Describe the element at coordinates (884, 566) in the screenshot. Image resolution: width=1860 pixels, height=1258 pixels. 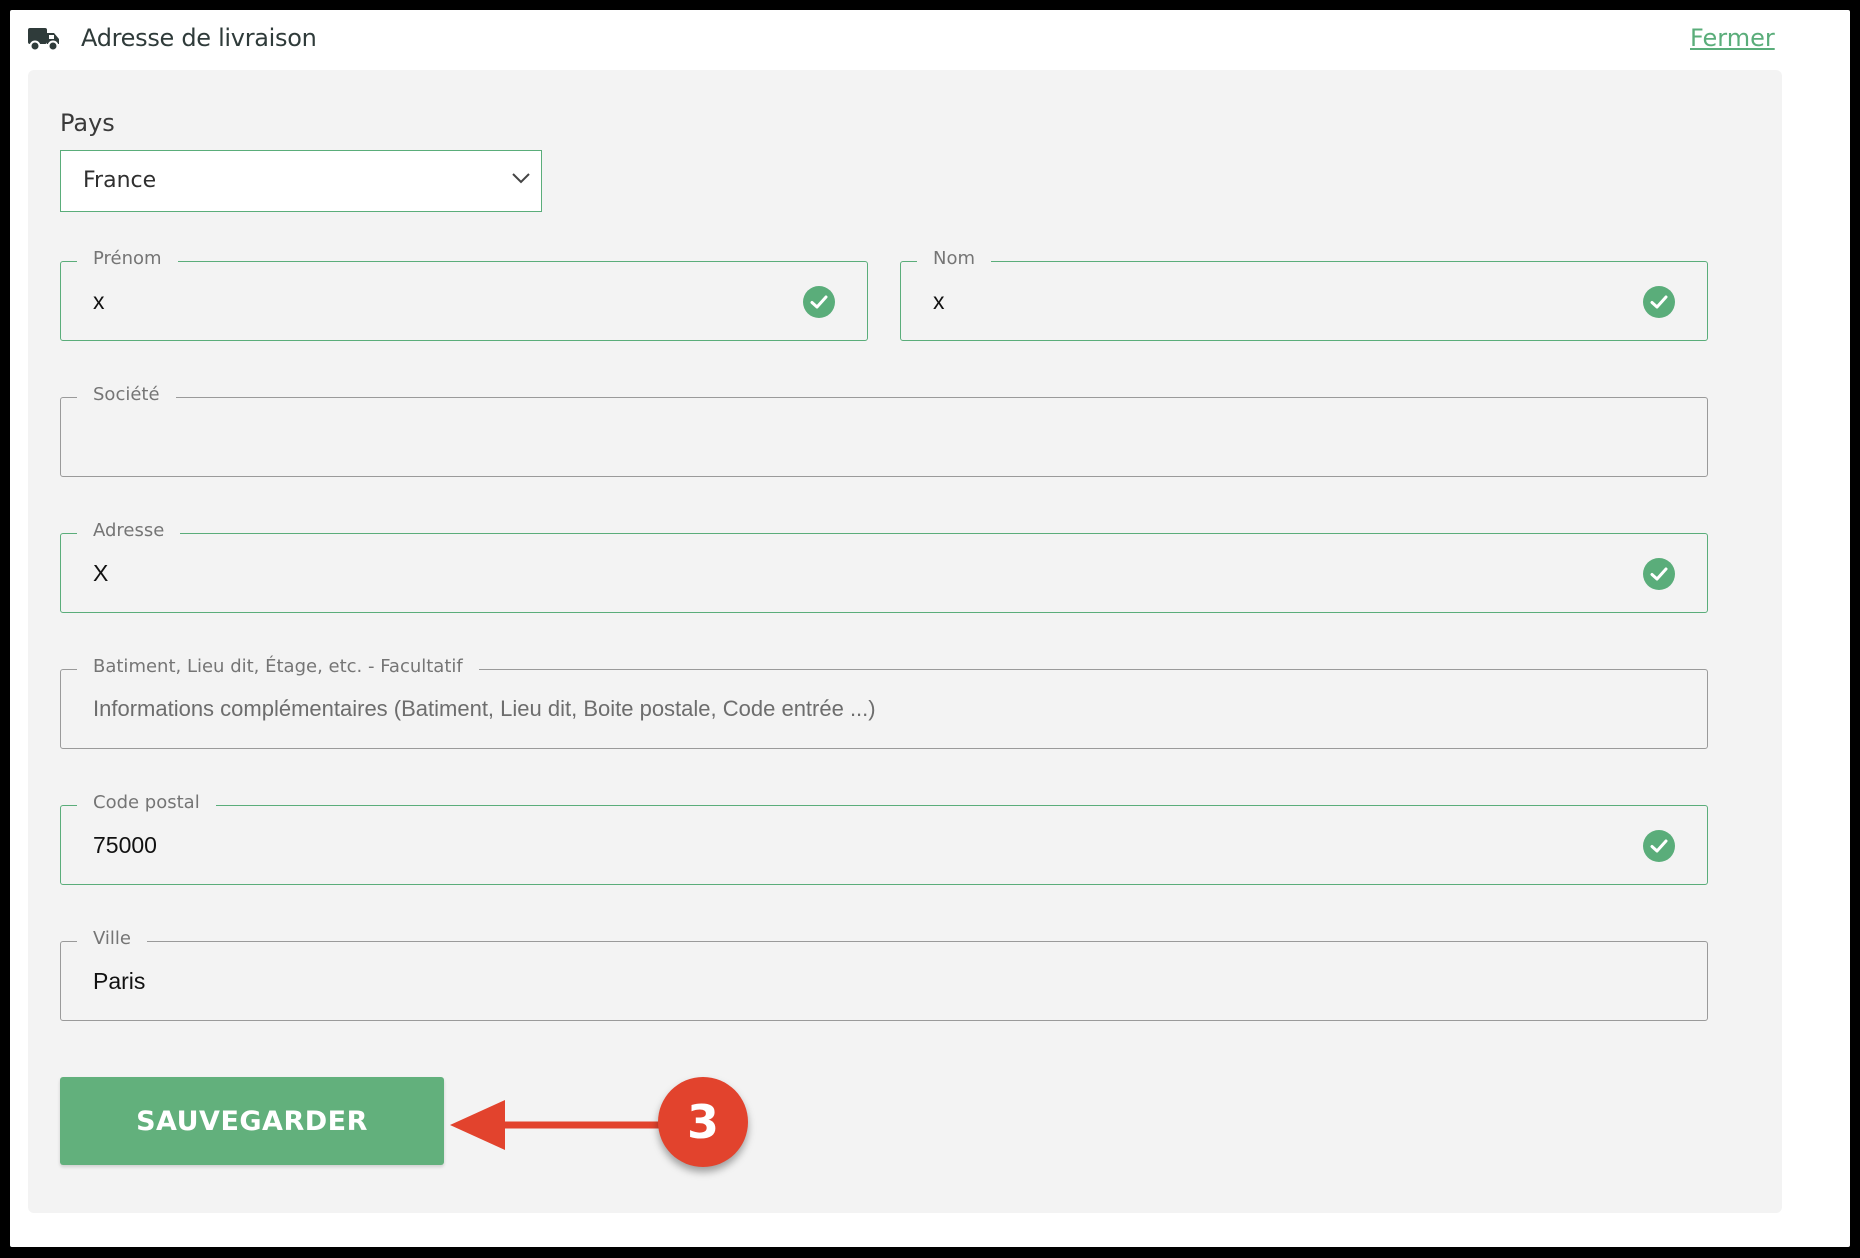
I see `address-field: Adresse X` at that location.